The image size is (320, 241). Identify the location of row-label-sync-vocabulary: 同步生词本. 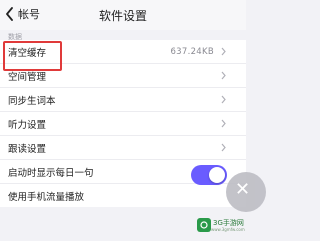
(32, 101).